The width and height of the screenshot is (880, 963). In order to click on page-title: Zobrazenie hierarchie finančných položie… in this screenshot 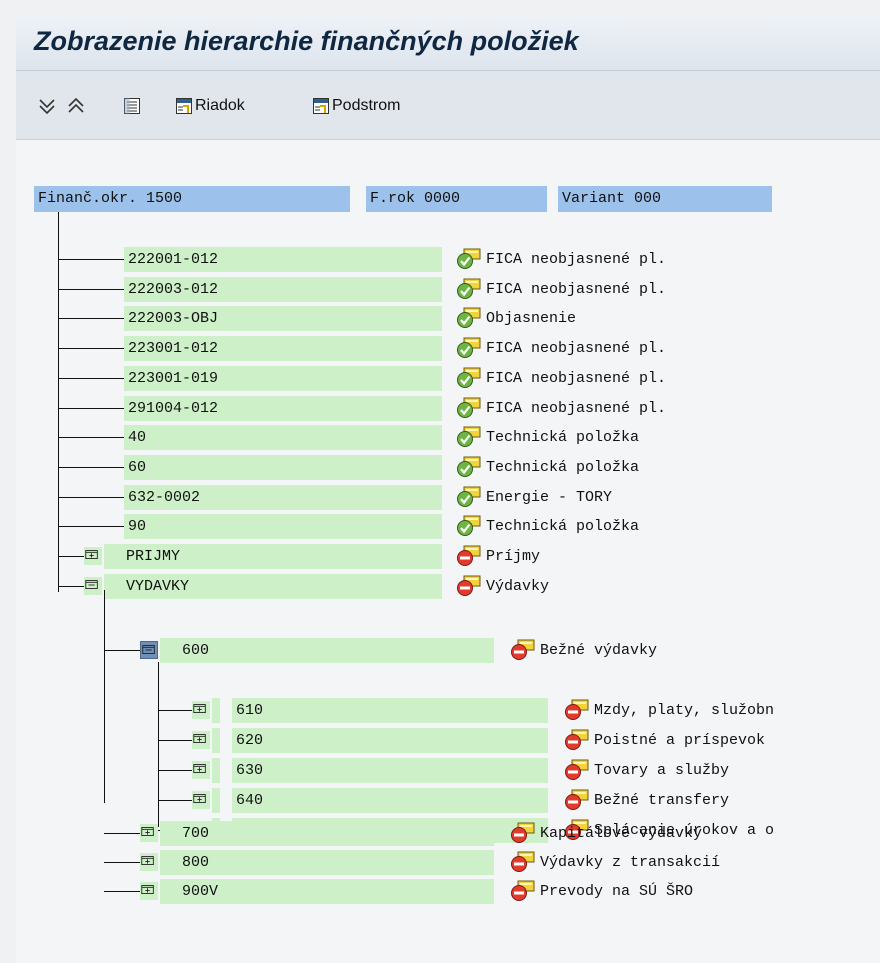, I will do `click(306, 41)`.